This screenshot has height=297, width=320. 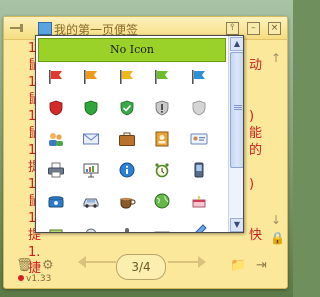 I want to click on version-label: v1.33, so click(x=34, y=279).